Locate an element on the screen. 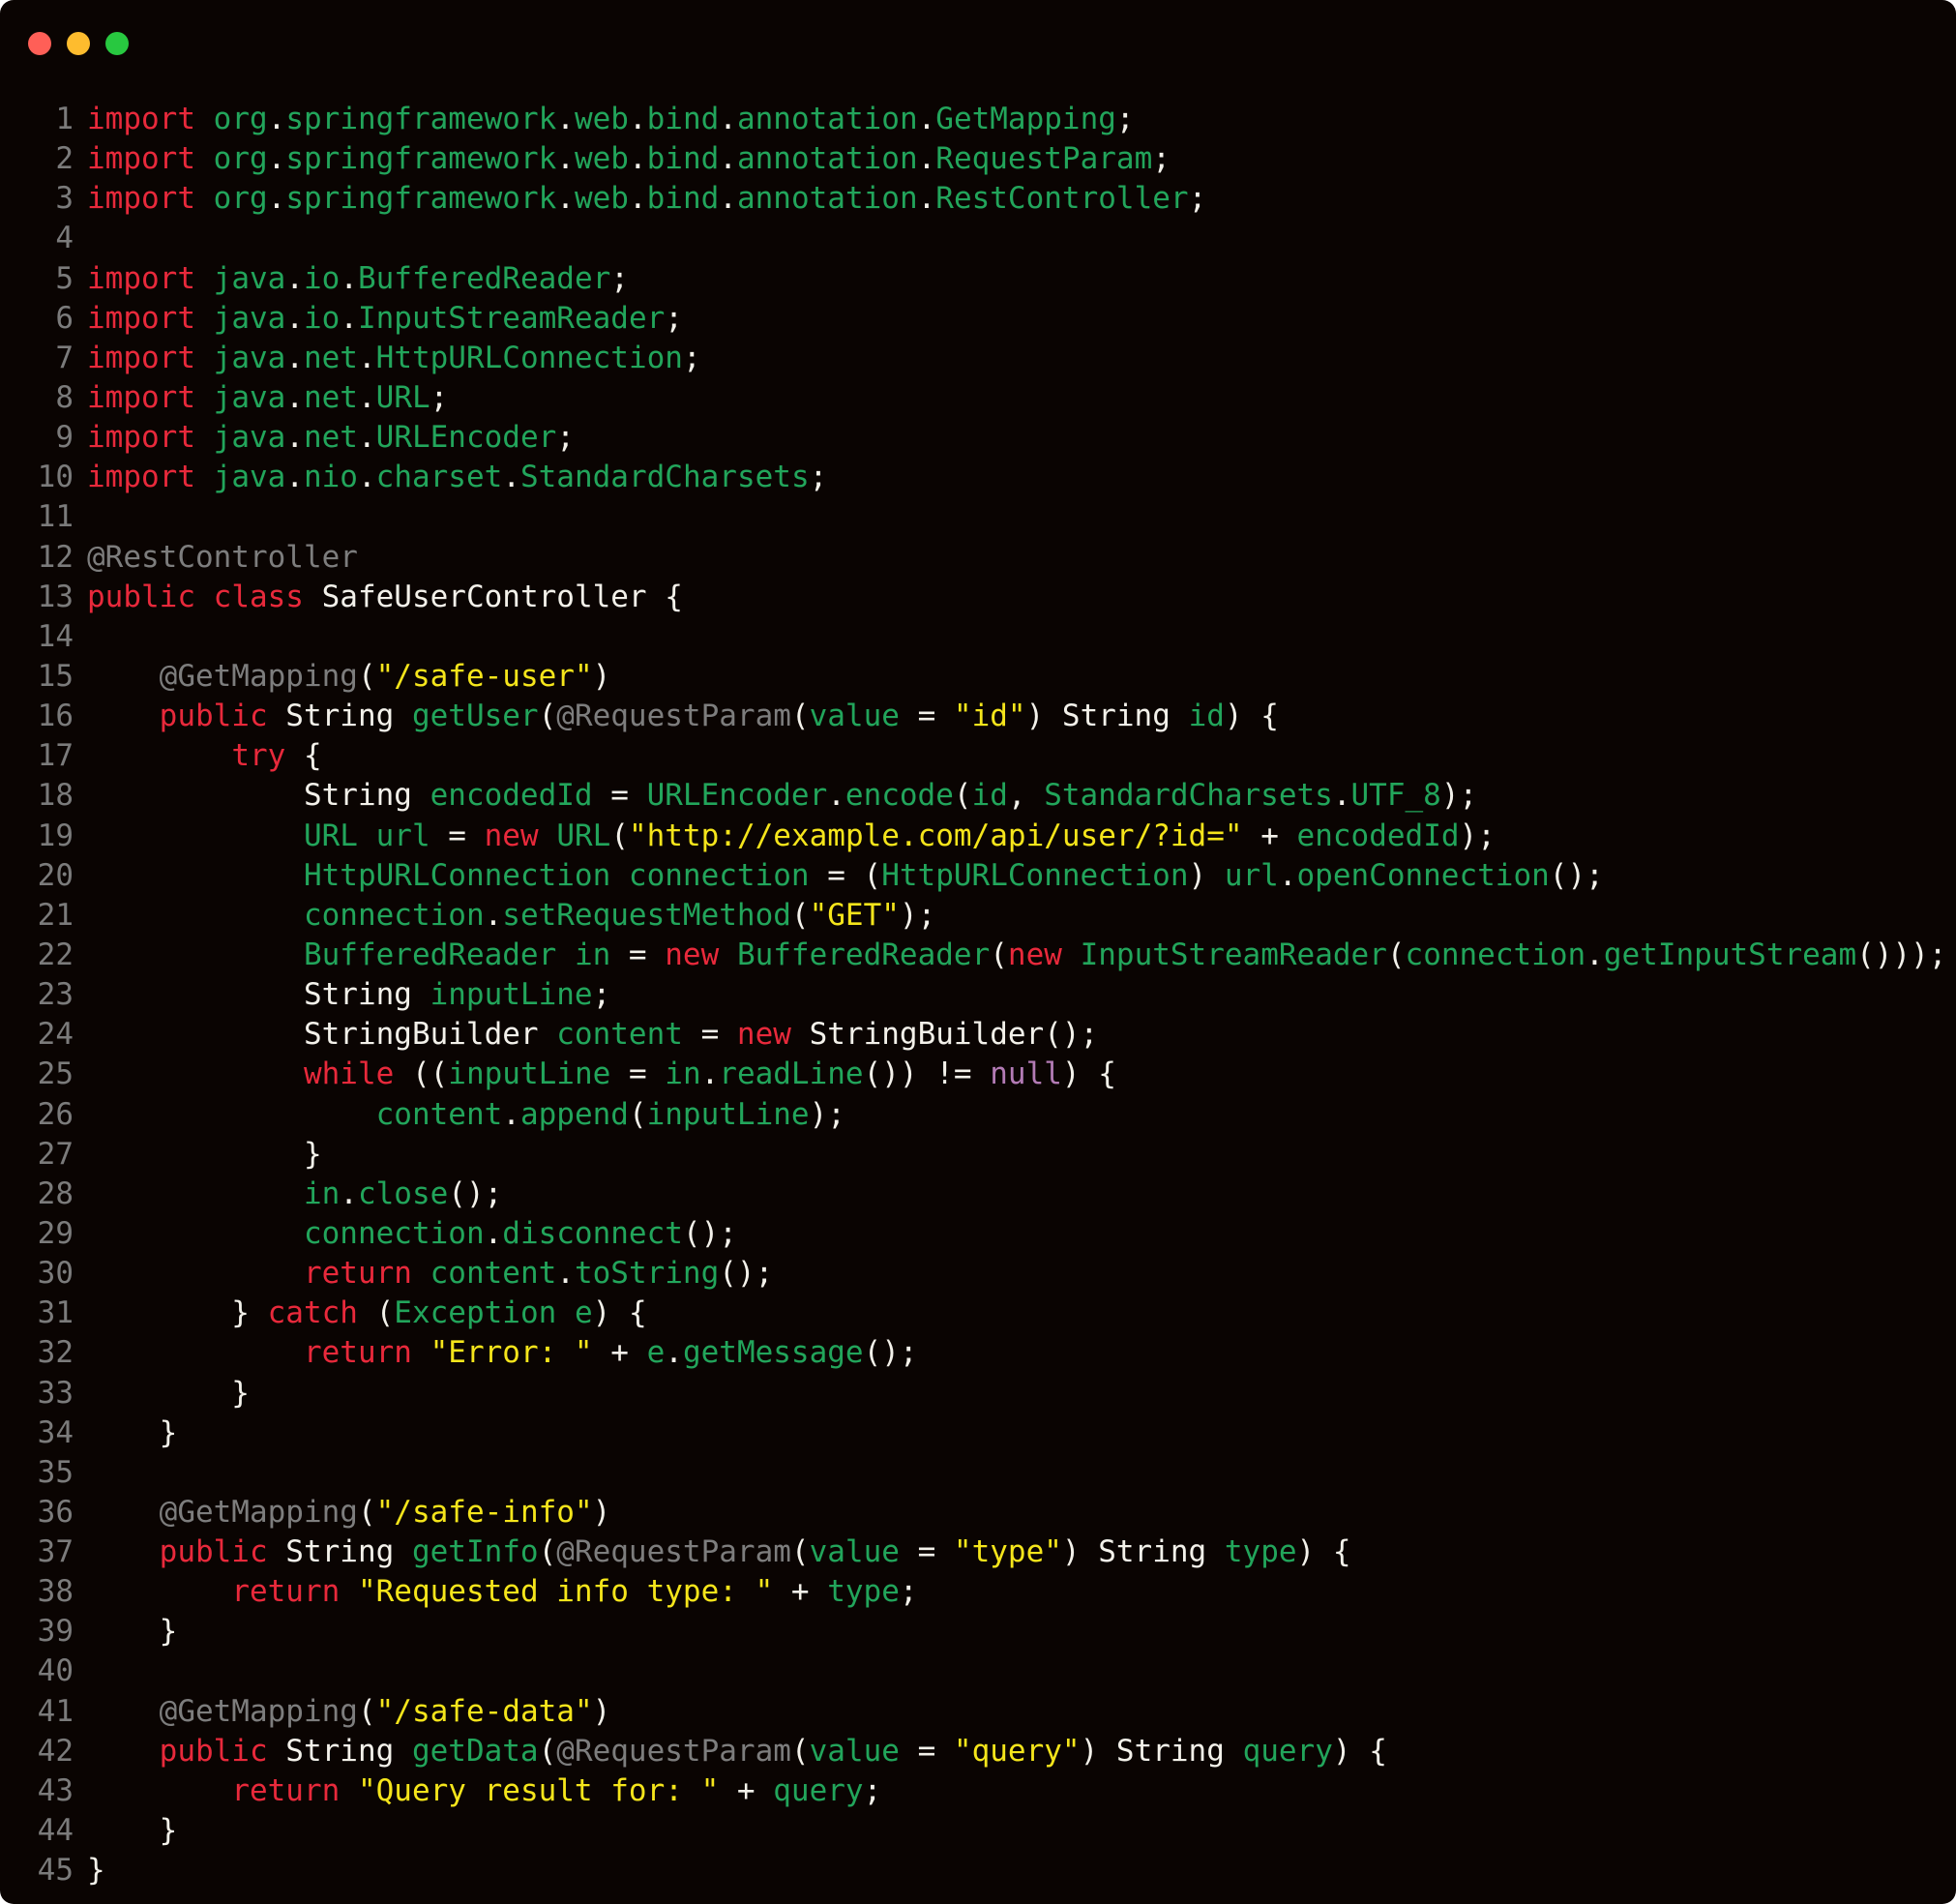 This screenshot has width=1956, height=1904. code-token: content is located at coordinates (493, 1274).